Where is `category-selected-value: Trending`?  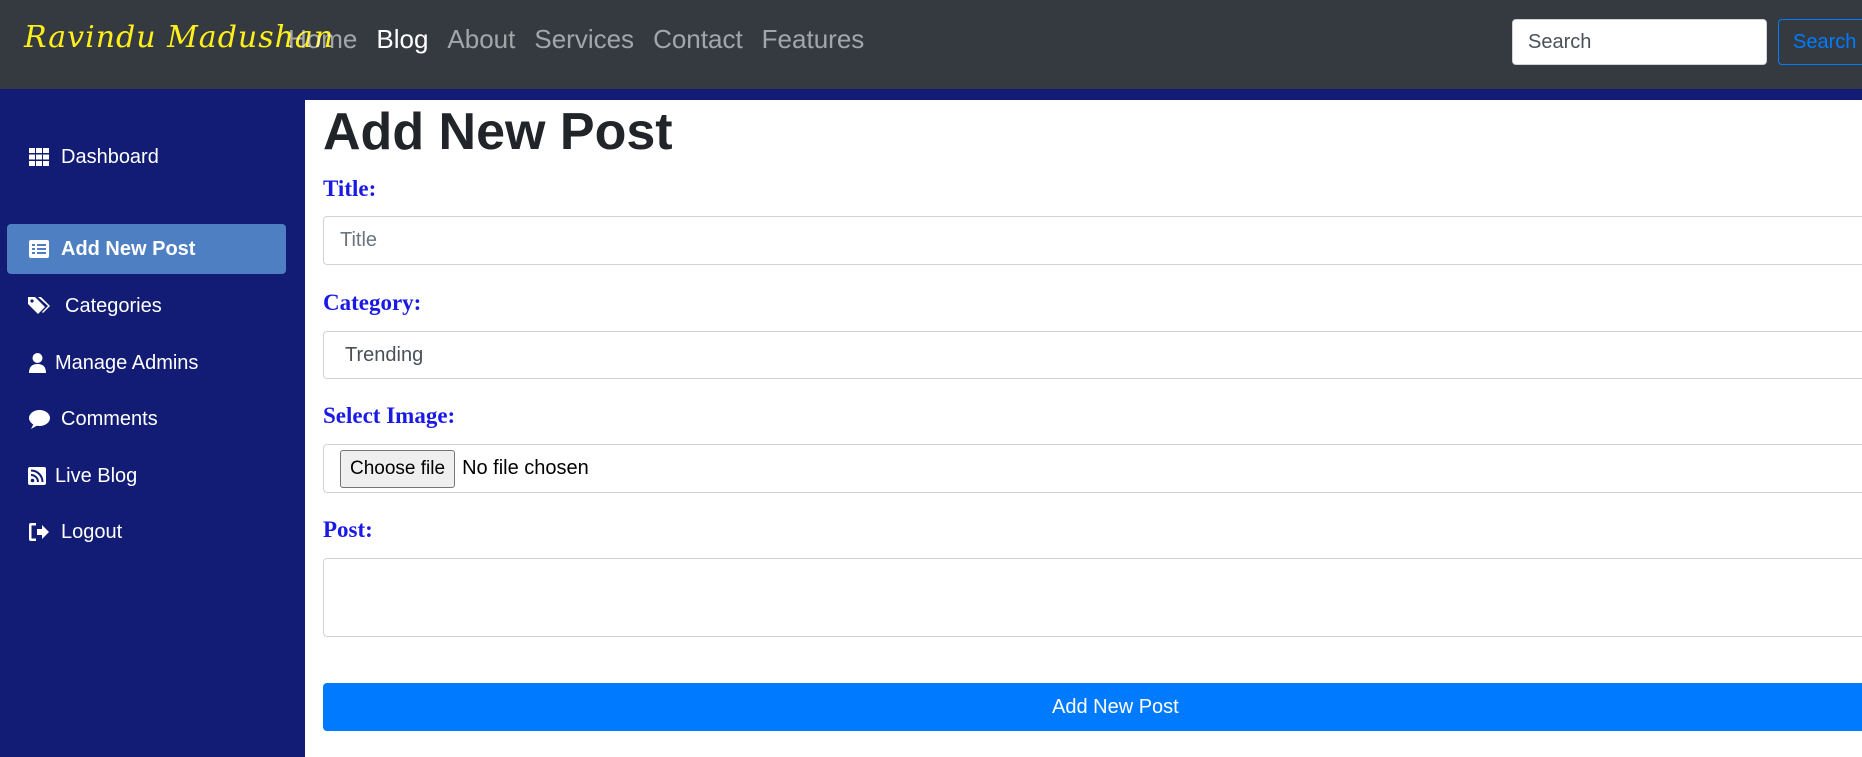 category-selected-value: Trending is located at coordinates (384, 354).